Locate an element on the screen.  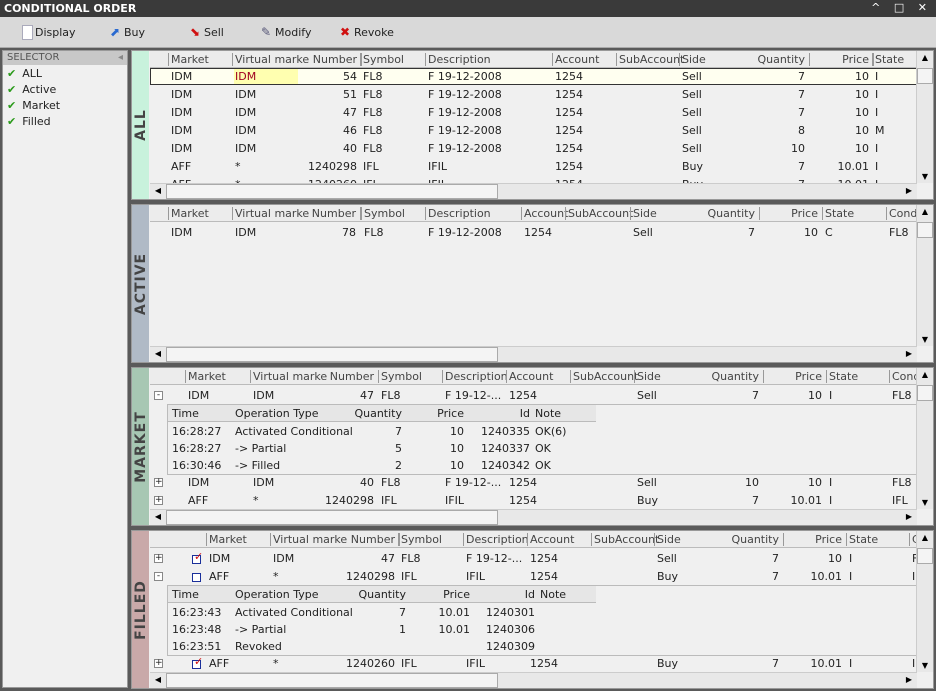
revoke-button: ✖ Revoke is located at coordinates (366, 32).